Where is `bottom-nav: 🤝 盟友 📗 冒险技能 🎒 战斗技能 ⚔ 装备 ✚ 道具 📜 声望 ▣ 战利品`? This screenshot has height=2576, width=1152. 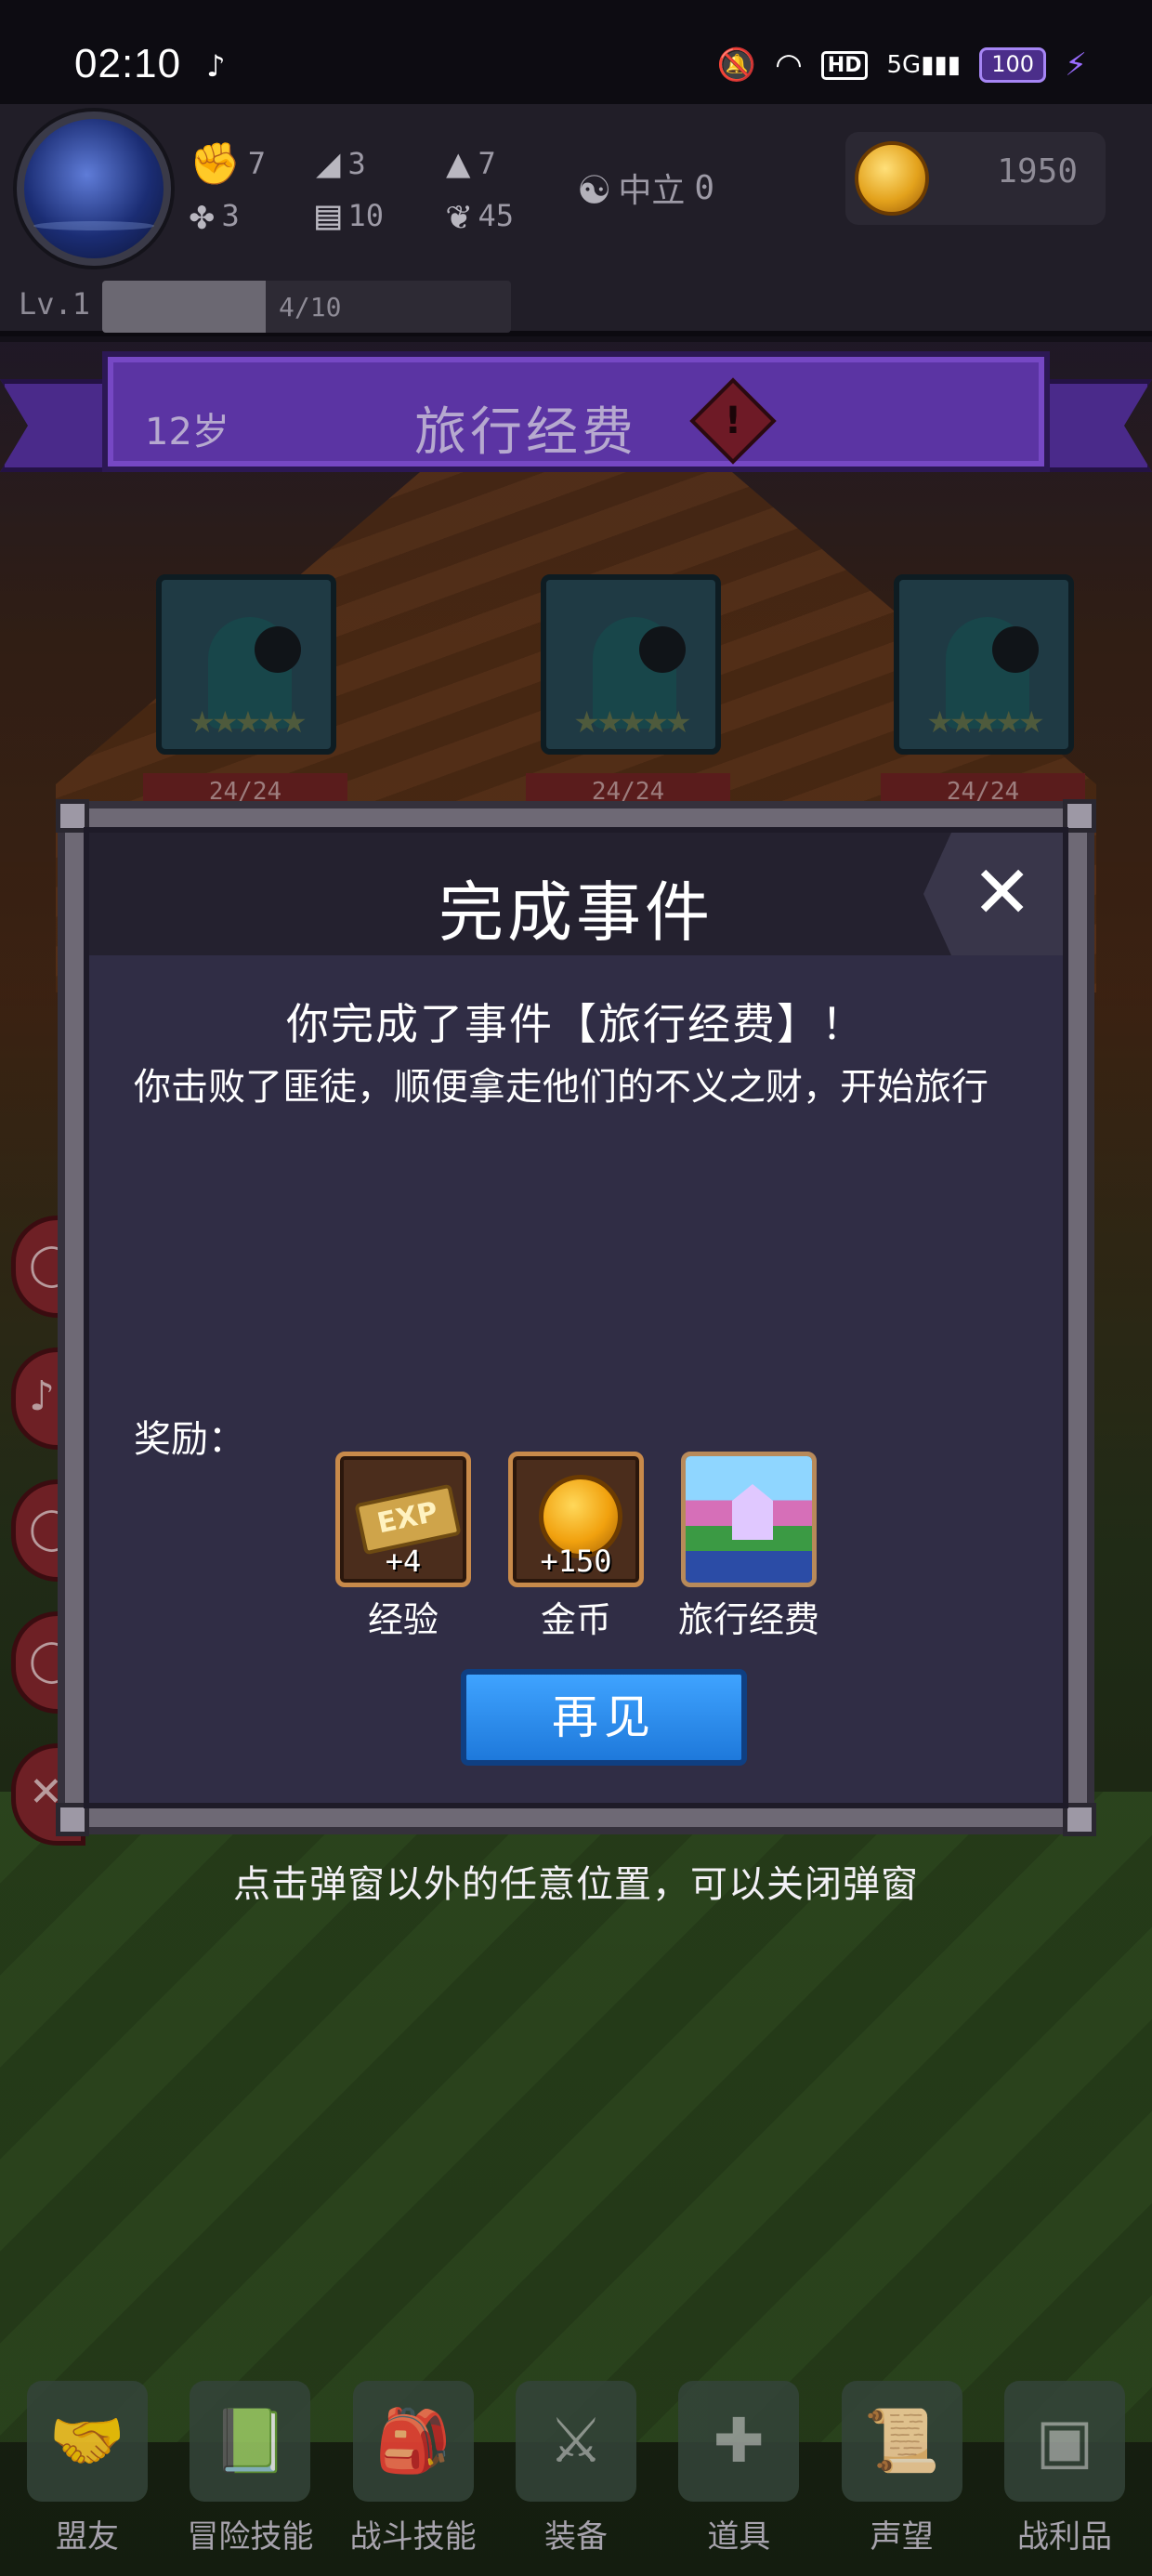 bottom-nav: 🤝 盟友 📗 冒险技能 🎒 战斗技能 ⚔ 装备 ✚ 道具 📜 声望 ▣ 战利品 is located at coordinates (576, 2469).